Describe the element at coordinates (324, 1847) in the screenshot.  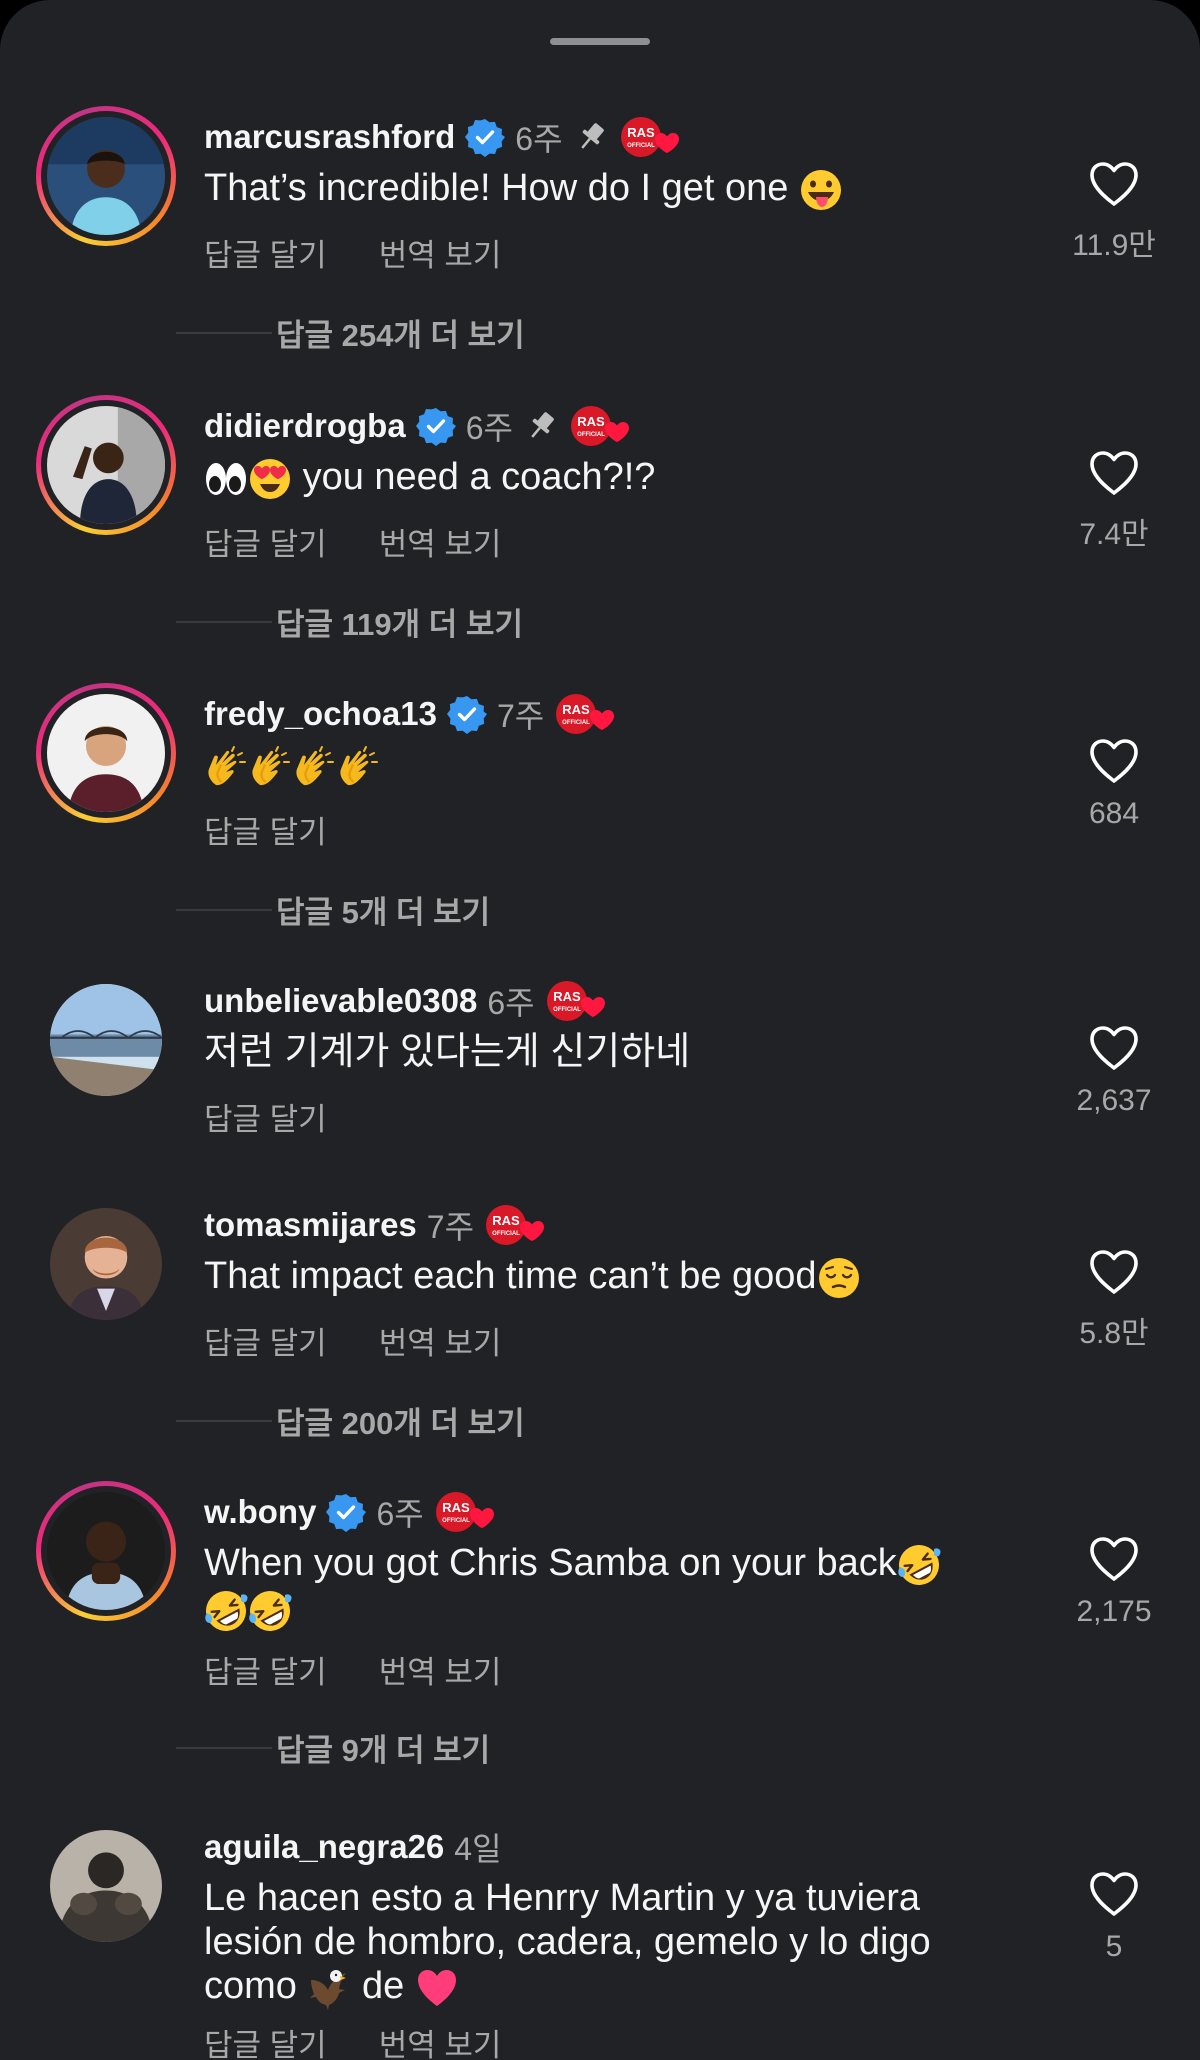
I see `username: aguila_negra26` at that location.